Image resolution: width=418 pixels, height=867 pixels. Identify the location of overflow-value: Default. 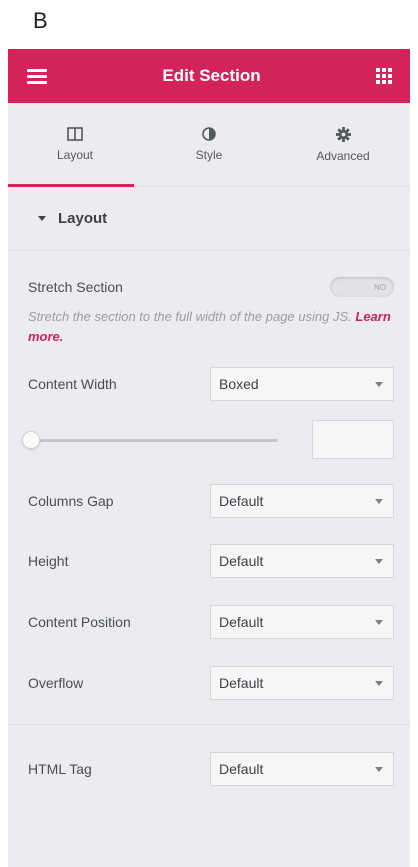
(241, 683).